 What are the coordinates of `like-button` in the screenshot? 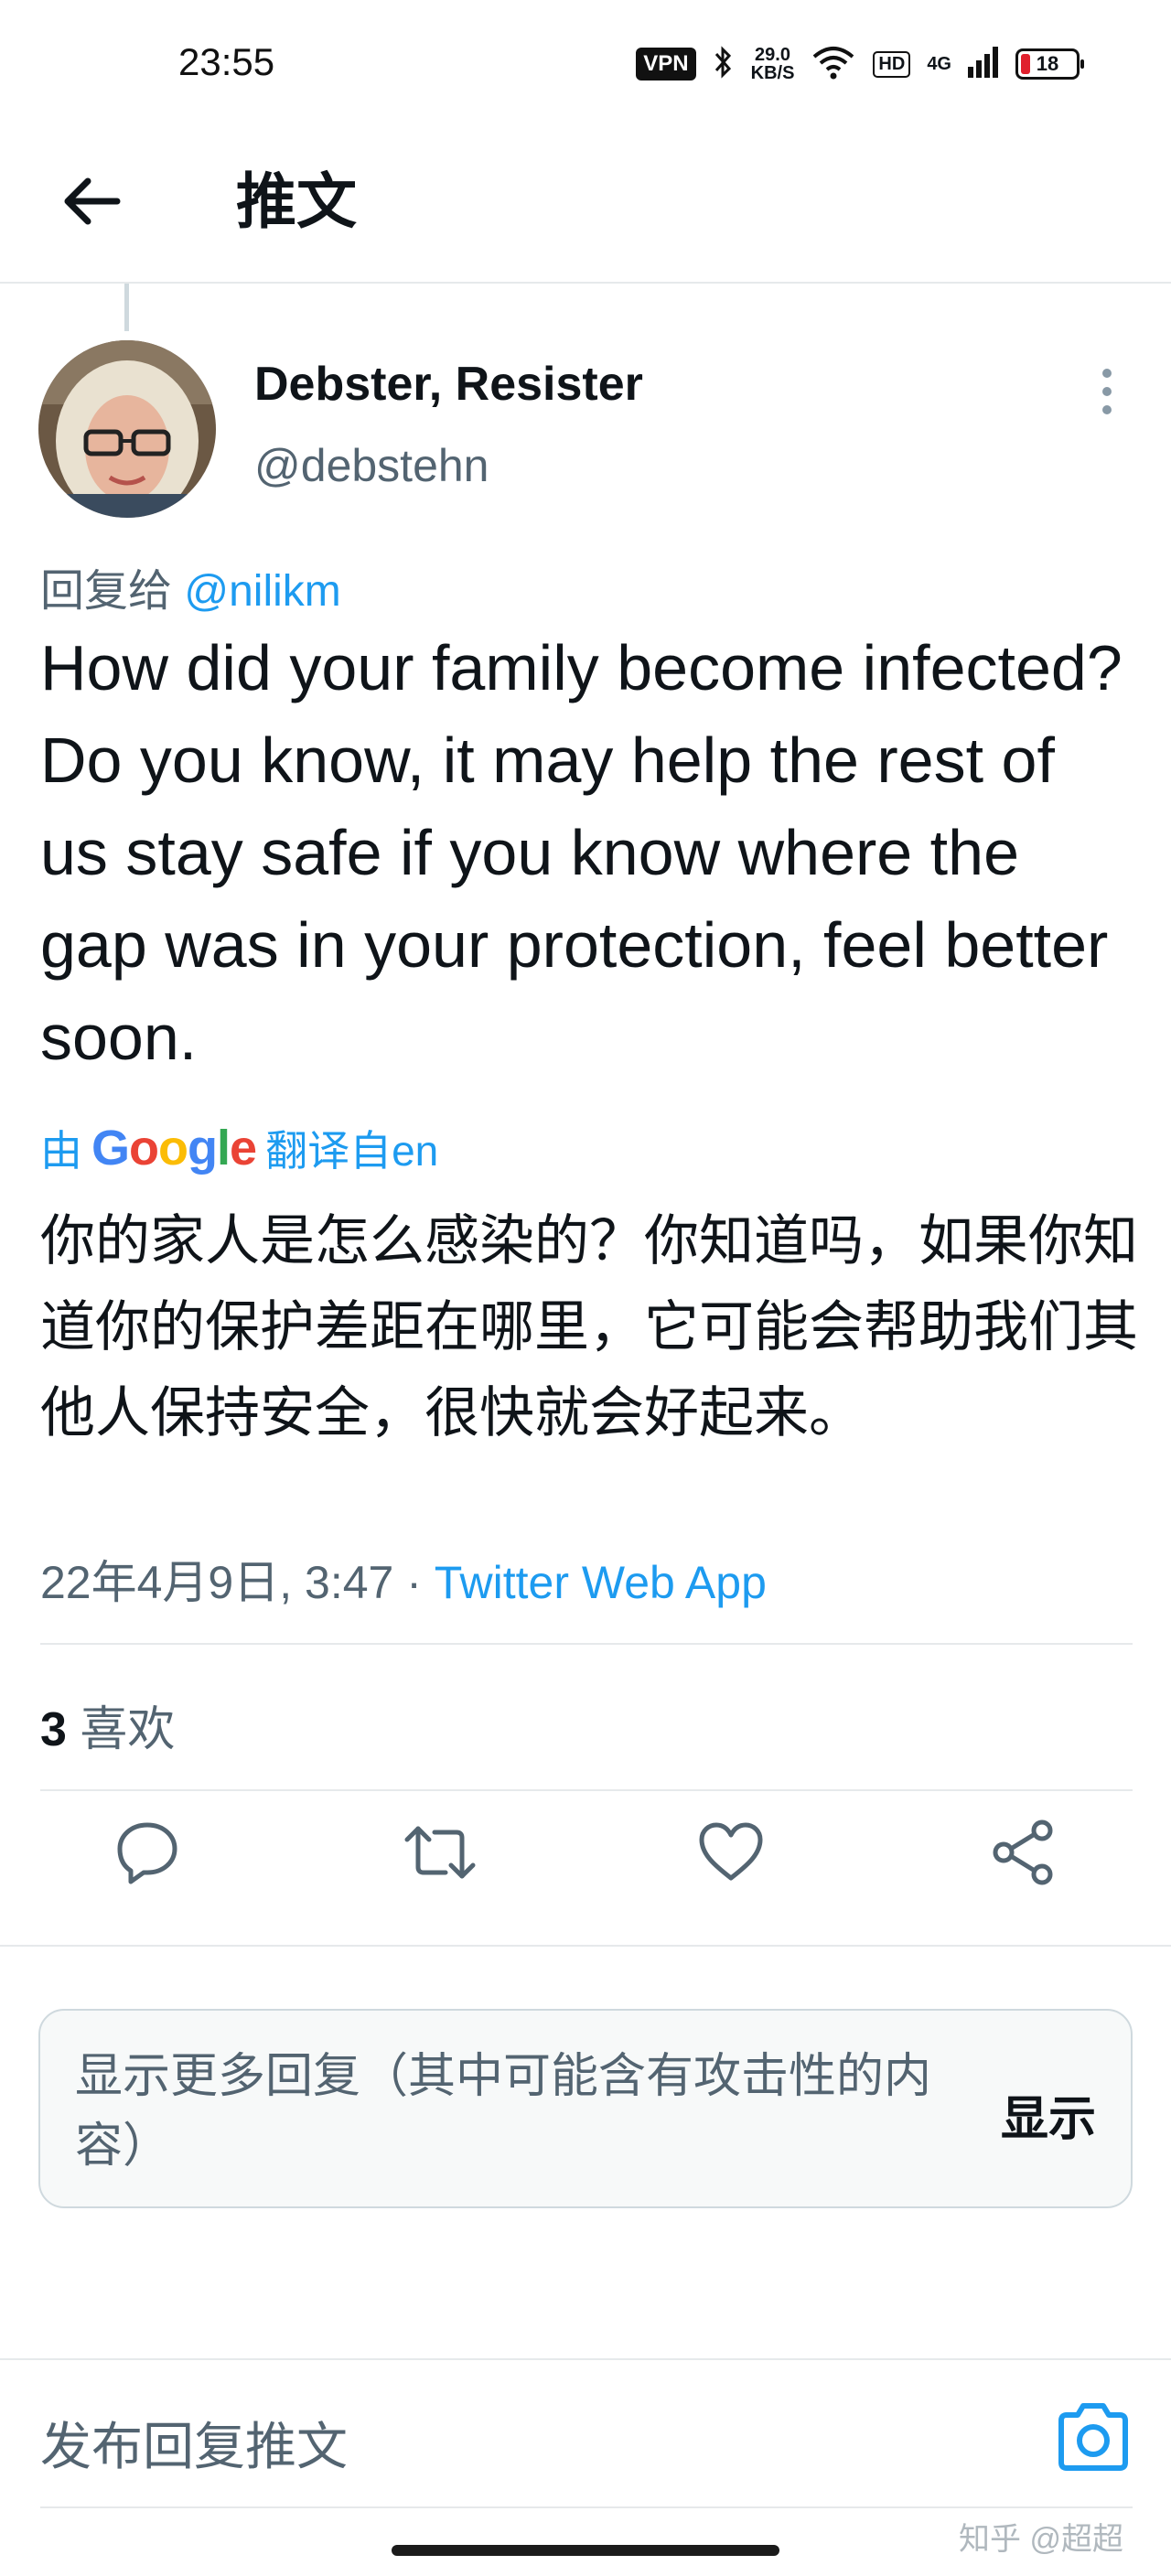 It's located at (731, 1852).